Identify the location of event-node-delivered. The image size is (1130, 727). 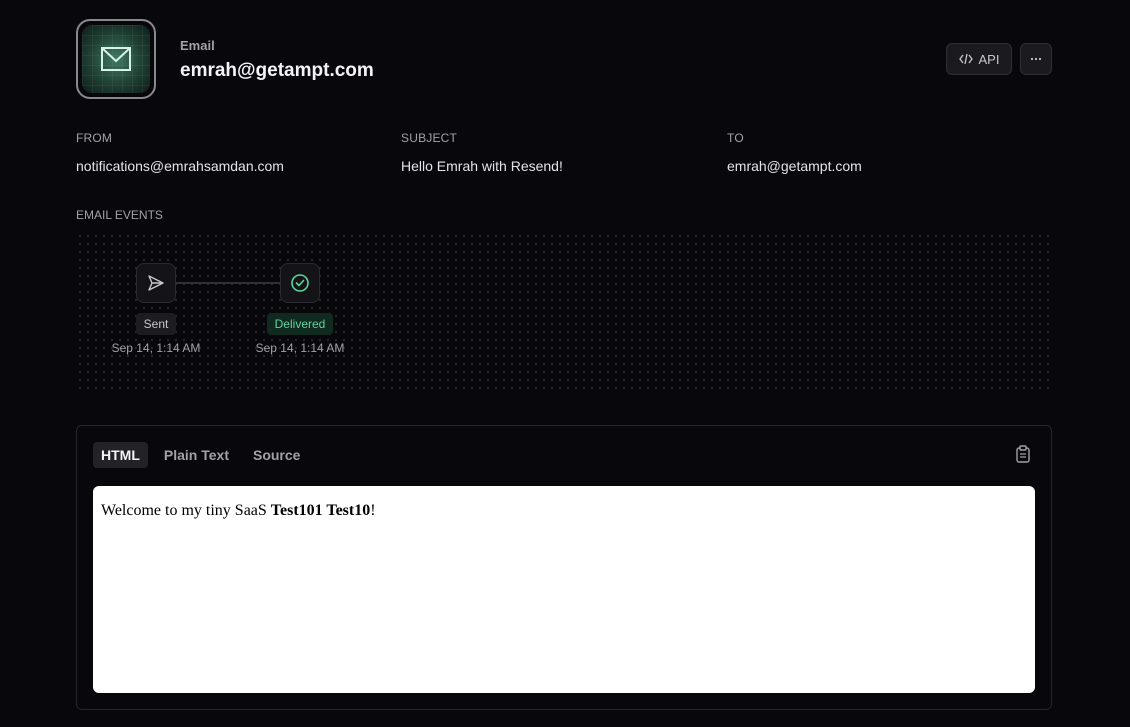
(300, 283).